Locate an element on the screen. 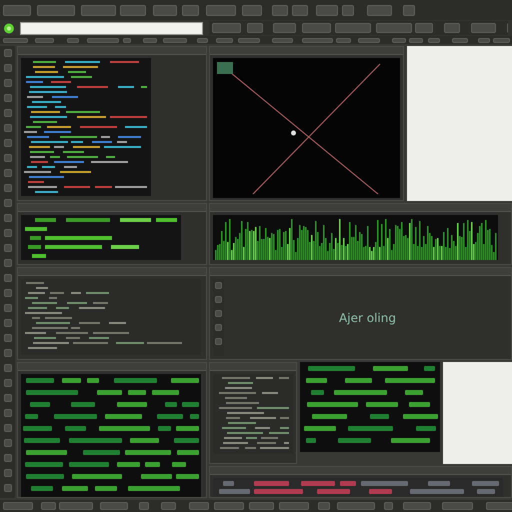  address-field is located at coordinates (111, 28).